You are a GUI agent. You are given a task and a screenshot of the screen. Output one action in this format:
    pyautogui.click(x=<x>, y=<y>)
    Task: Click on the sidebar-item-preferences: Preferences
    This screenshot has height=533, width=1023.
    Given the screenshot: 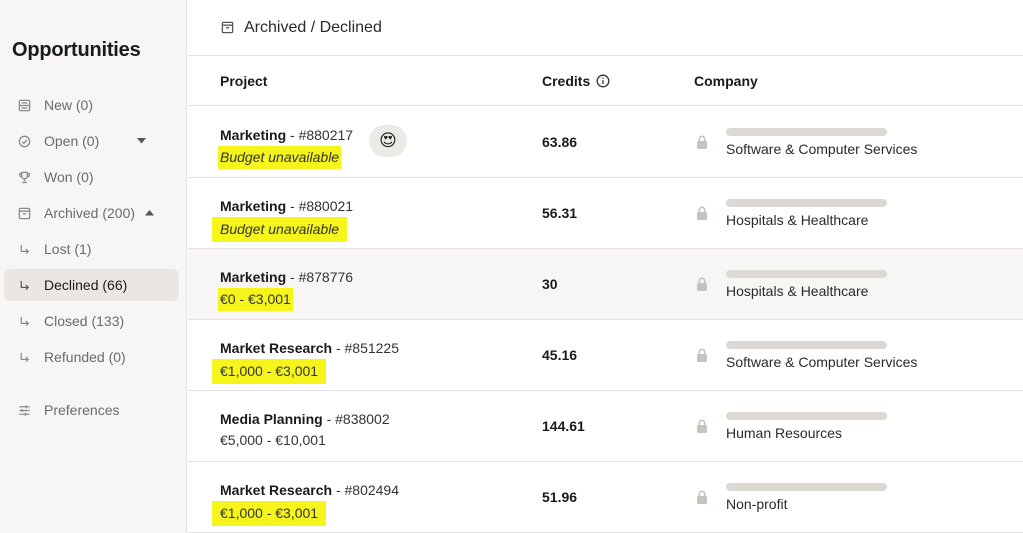 What is the action you would take?
    pyautogui.click(x=91, y=410)
    